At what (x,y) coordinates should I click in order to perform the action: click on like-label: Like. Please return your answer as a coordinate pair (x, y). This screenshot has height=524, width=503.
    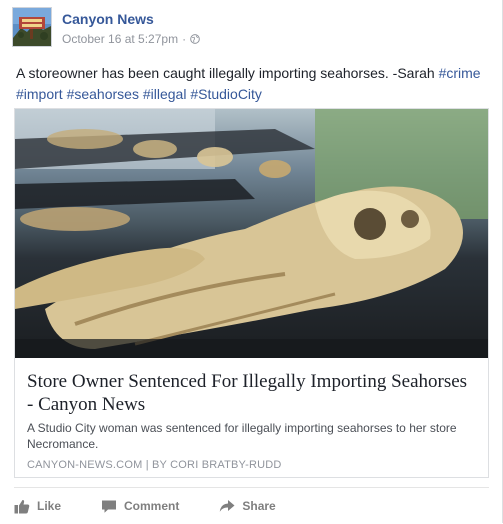
    Looking at the image, I should click on (49, 506).